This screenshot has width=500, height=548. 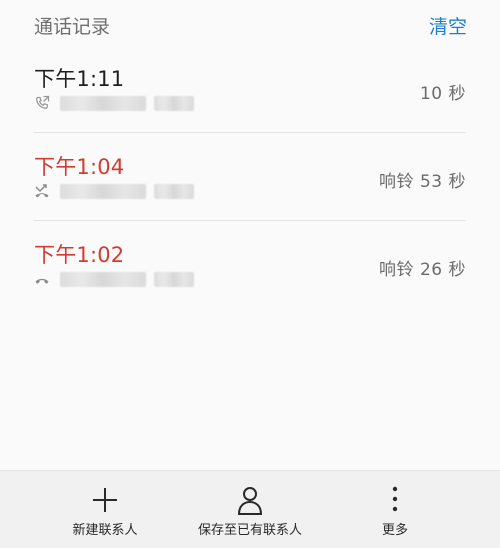 What do you see at coordinates (422, 182) in the screenshot?
I see `call-duration: 响铃 53 秒` at bounding box center [422, 182].